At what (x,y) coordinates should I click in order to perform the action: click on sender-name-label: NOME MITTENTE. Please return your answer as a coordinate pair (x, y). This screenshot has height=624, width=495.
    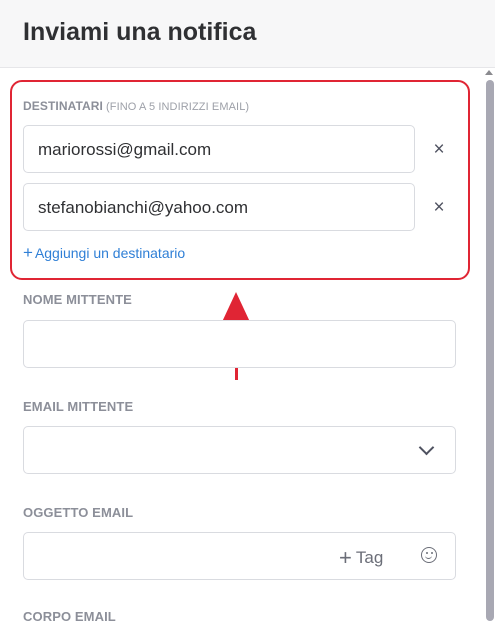
    Looking at the image, I should click on (77, 299).